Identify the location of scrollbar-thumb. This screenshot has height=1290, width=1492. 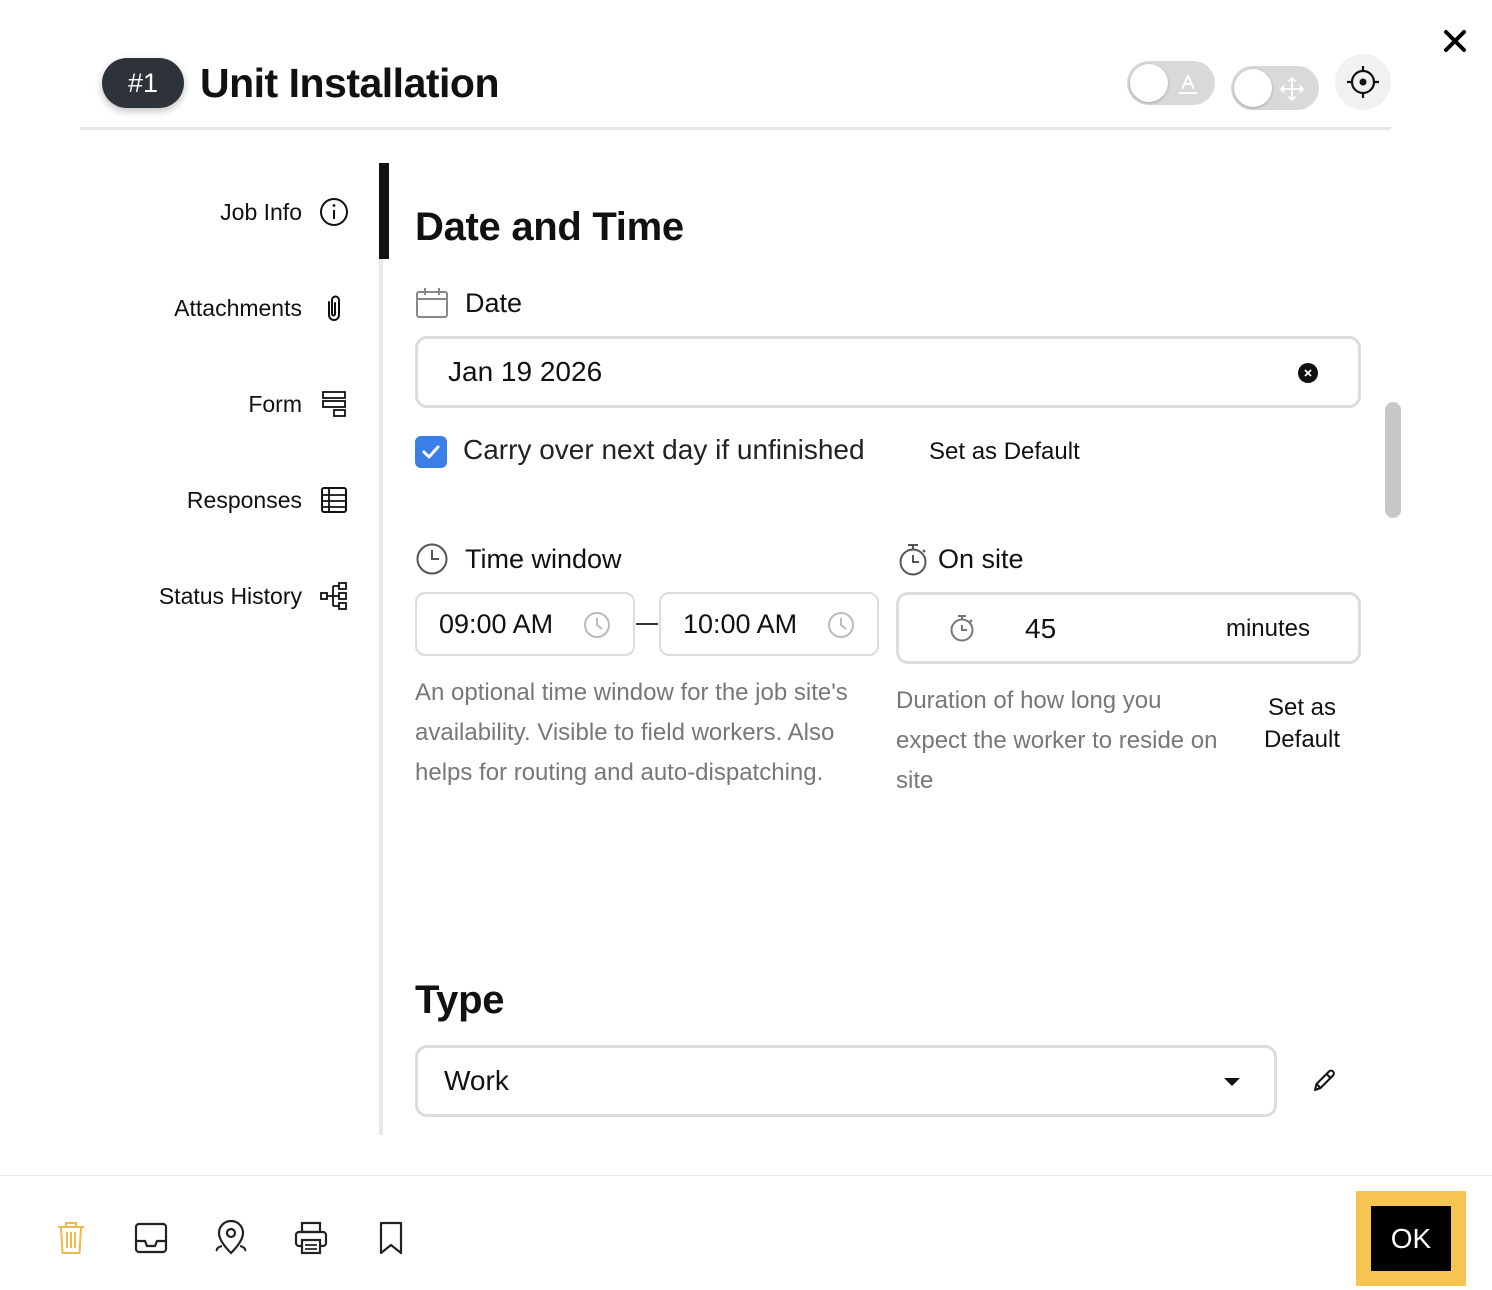
(1393, 460).